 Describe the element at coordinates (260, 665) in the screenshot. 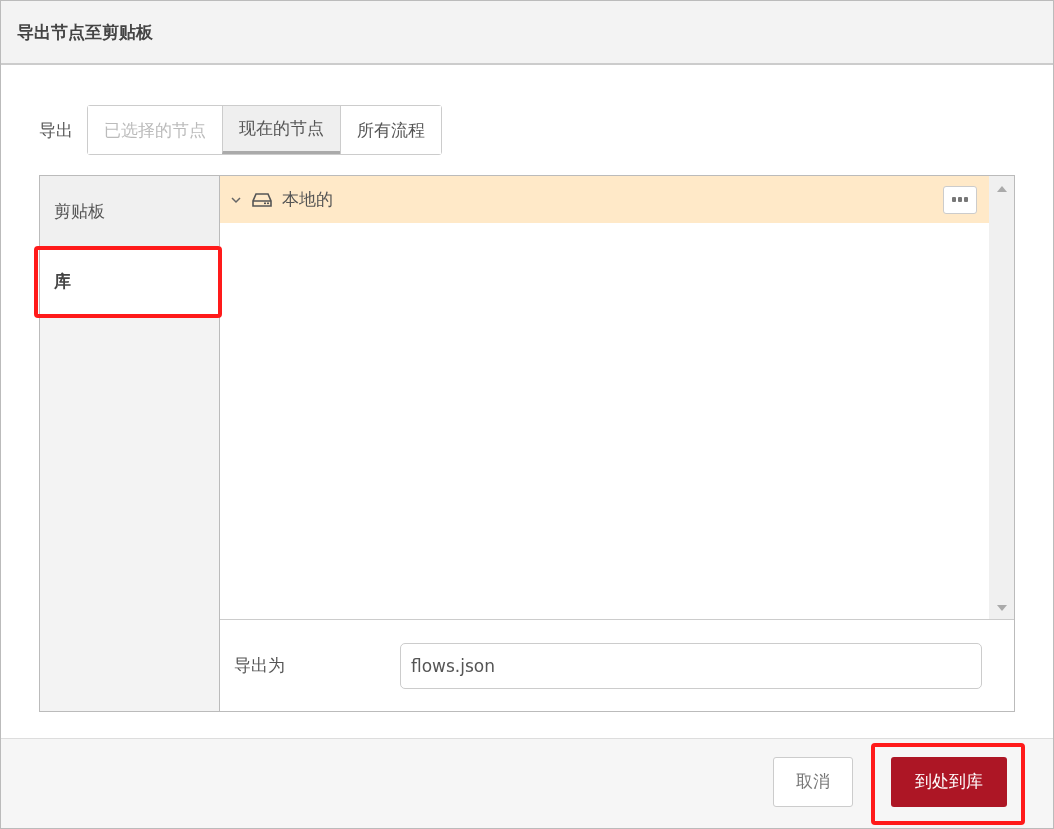

I see `filename-label: 导出为` at that location.